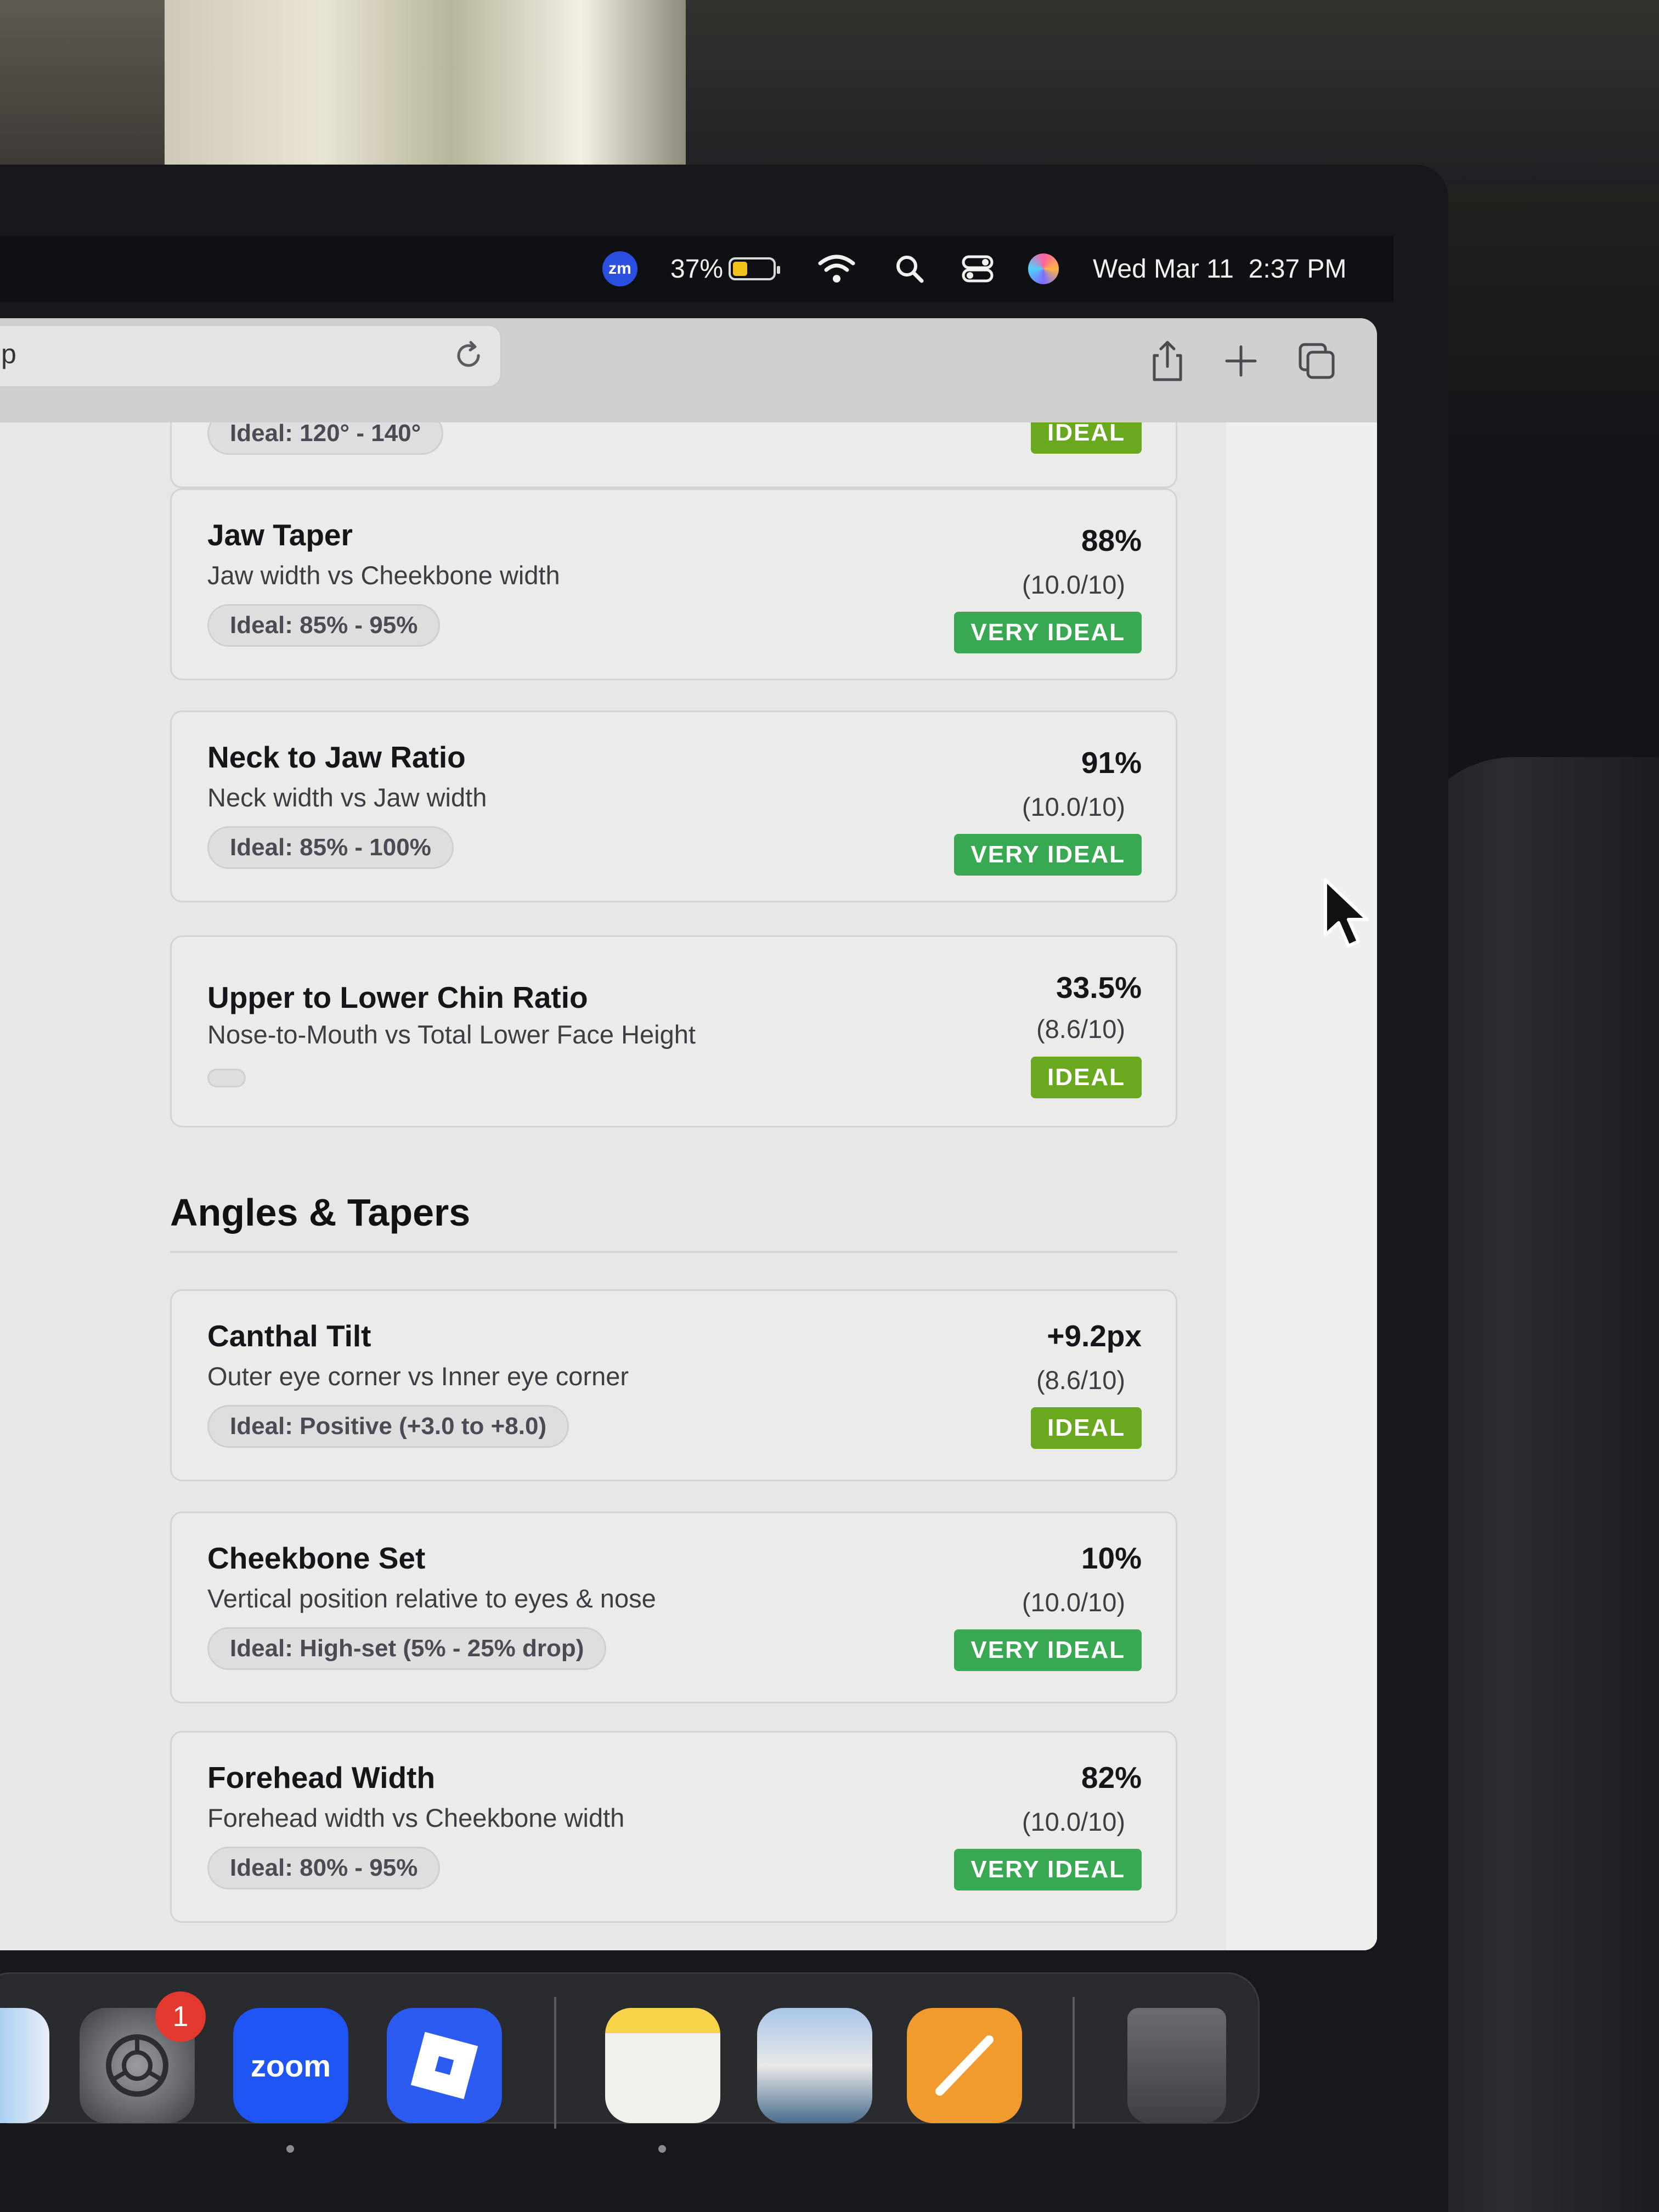 The height and width of the screenshot is (2212, 1659). I want to click on siri-menu-item, so click(1043, 269).